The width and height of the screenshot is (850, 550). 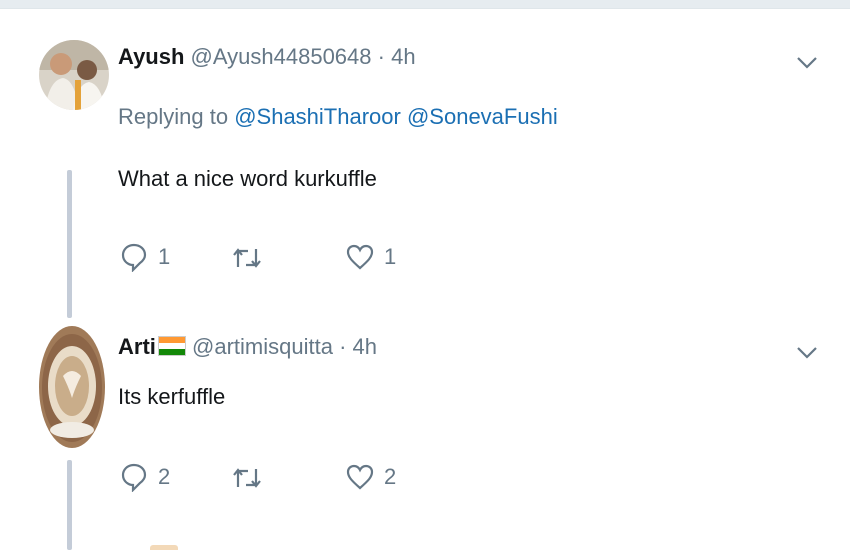 What do you see at coordinates (173, 116) in the screenshot?
I see `replying-to-label: Replying to` at bounding box center [173, 116].